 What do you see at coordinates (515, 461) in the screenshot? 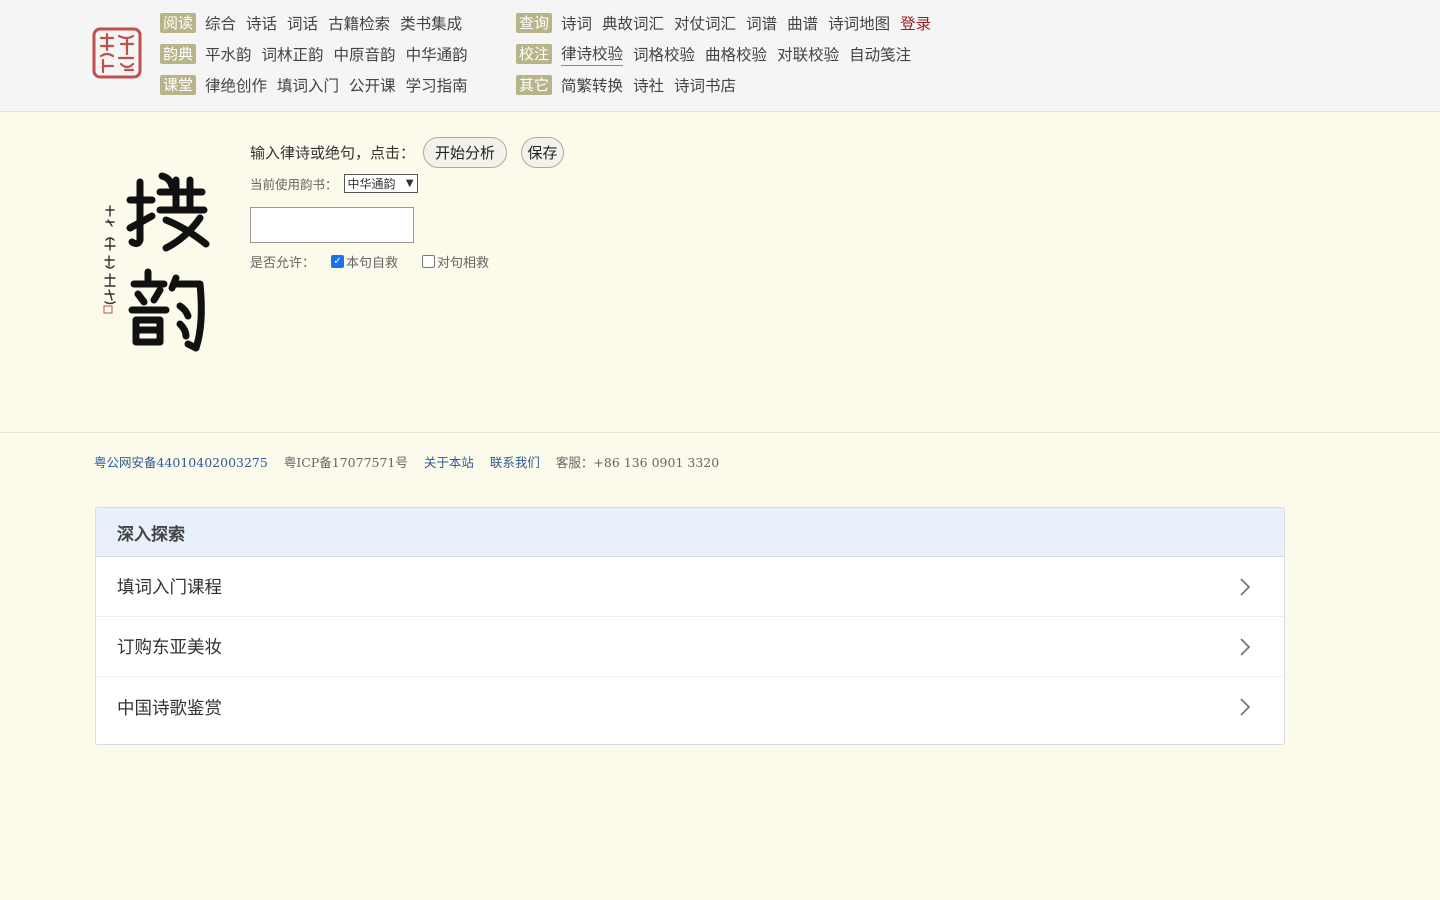
I see `contact-link: 联系我们` at bounding box center [515, 461].